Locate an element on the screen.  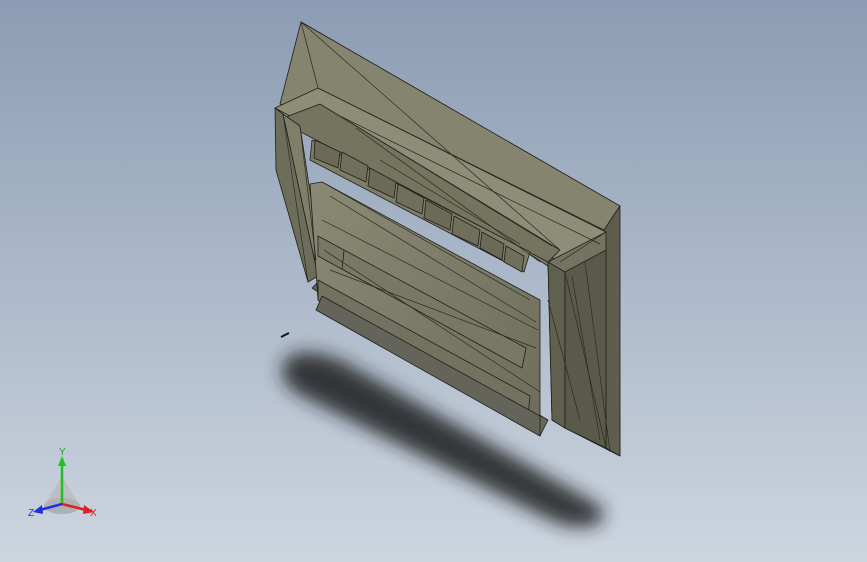
view-orientation-triad: Y X Z is located at coordinates (67, 486).